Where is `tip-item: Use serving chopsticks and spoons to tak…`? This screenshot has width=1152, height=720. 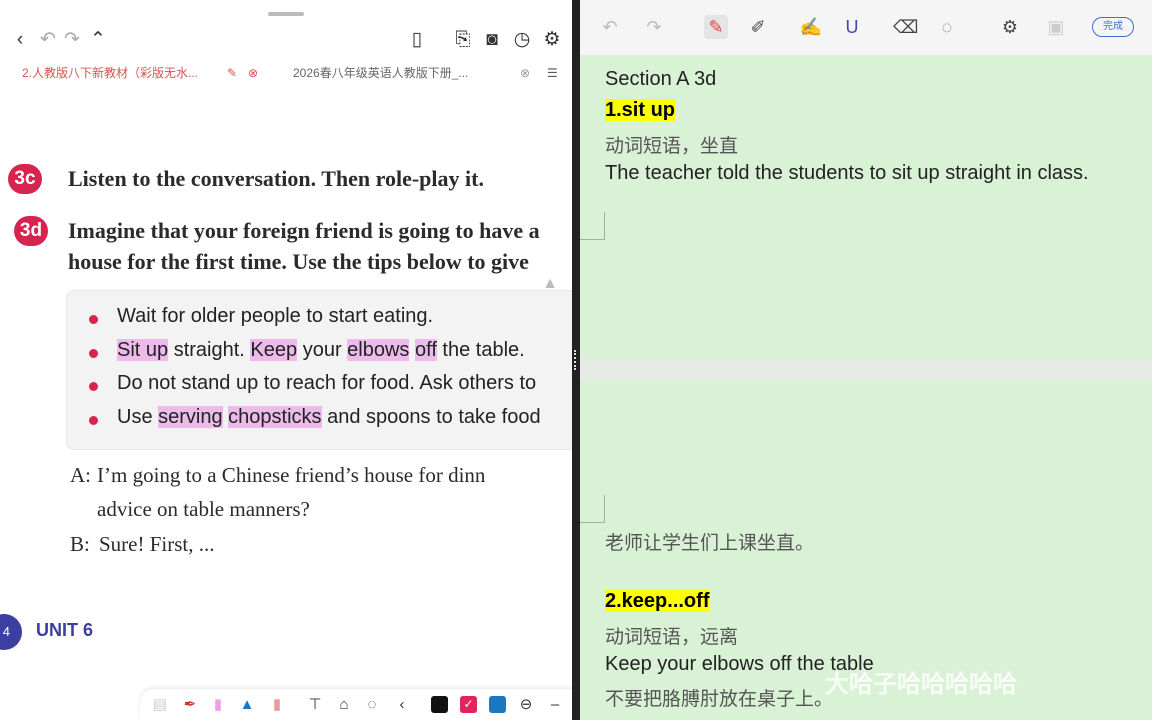 tip-item: Use serving chopsticks and spoons to tak… is located at coordinates (329, 417).